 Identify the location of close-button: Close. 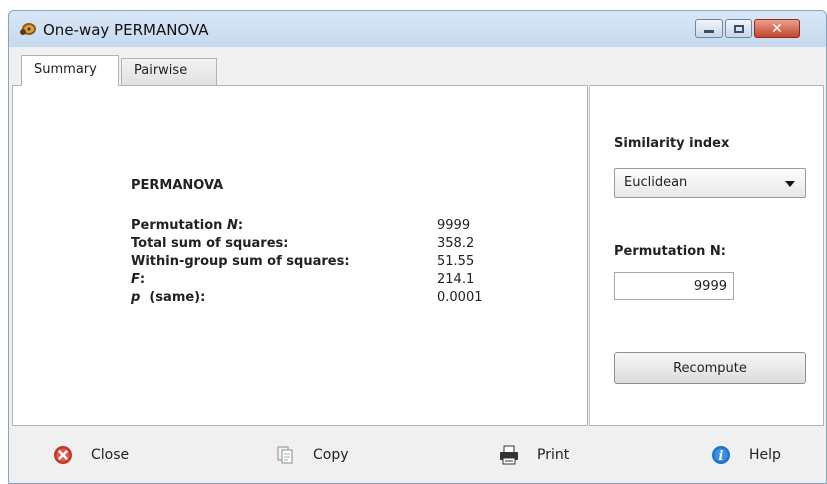
(91, 455).